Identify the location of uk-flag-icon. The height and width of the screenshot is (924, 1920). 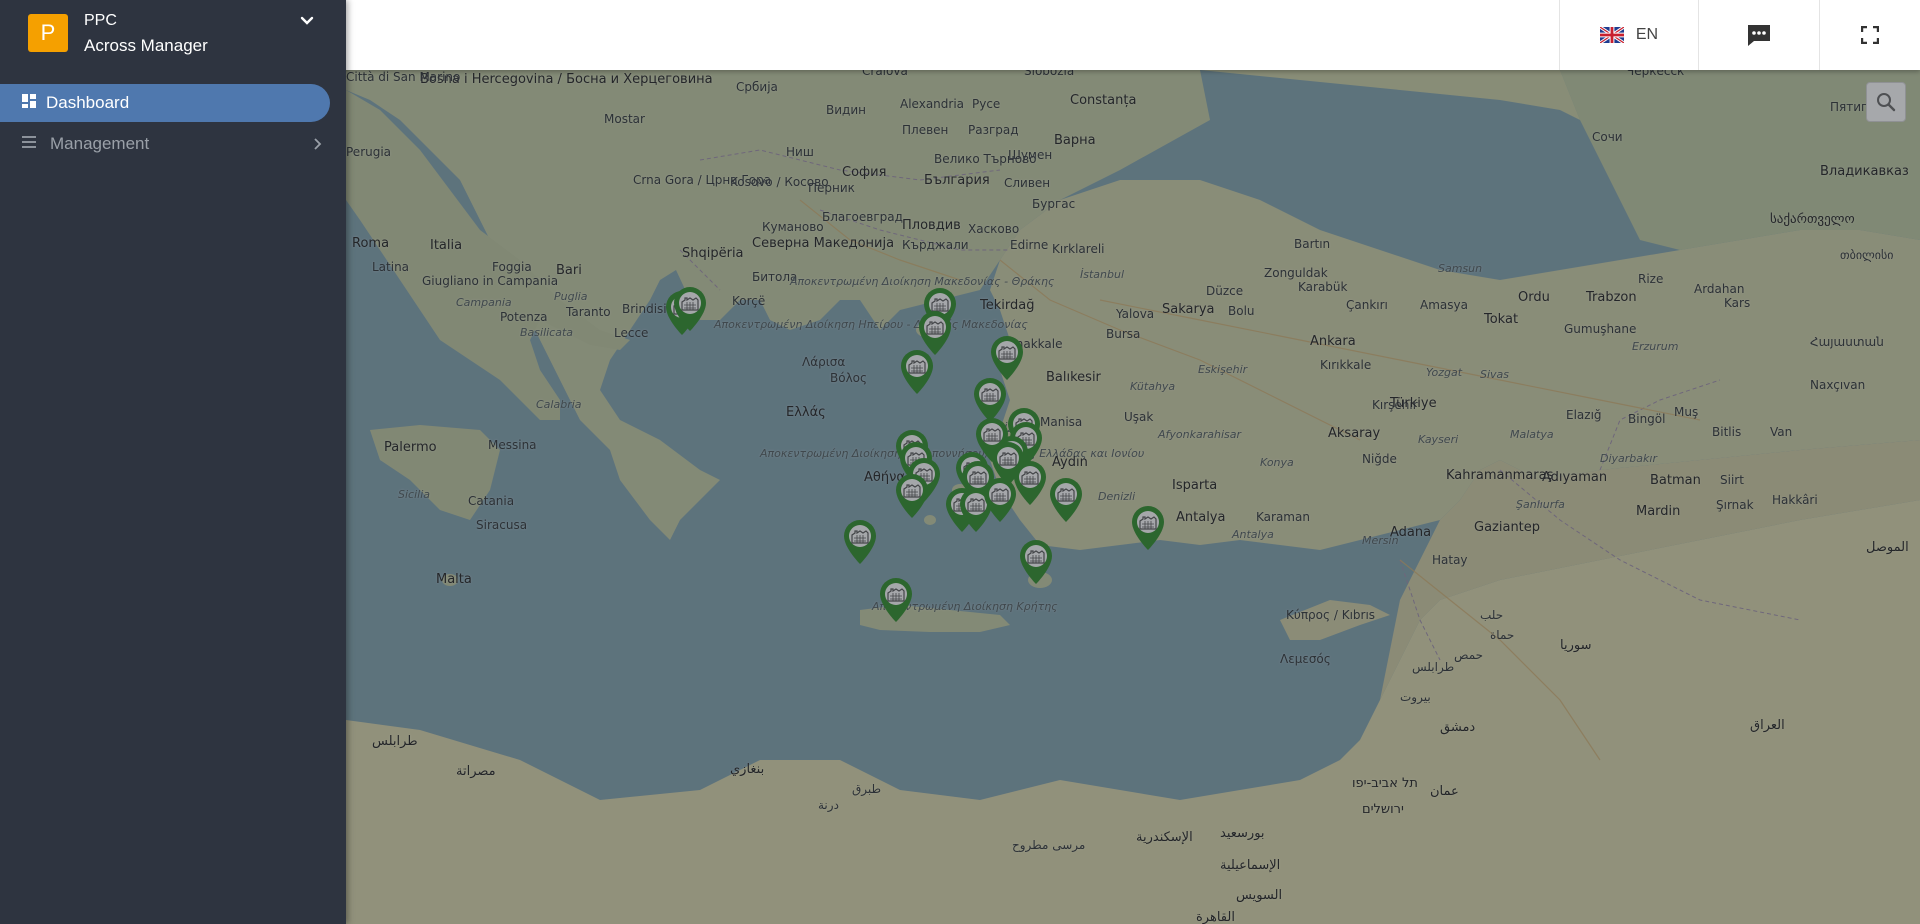
(1611, 35).